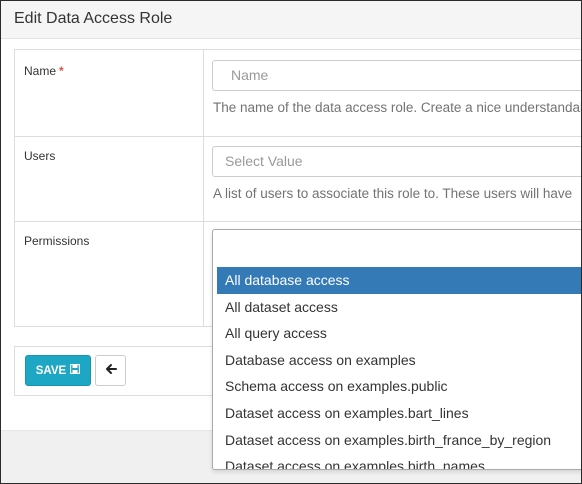 Image resolution: width=582 pixels, height=484 pixels. I want to click on option-item: Dataset access on examples.birth_names, so click(399, 461).